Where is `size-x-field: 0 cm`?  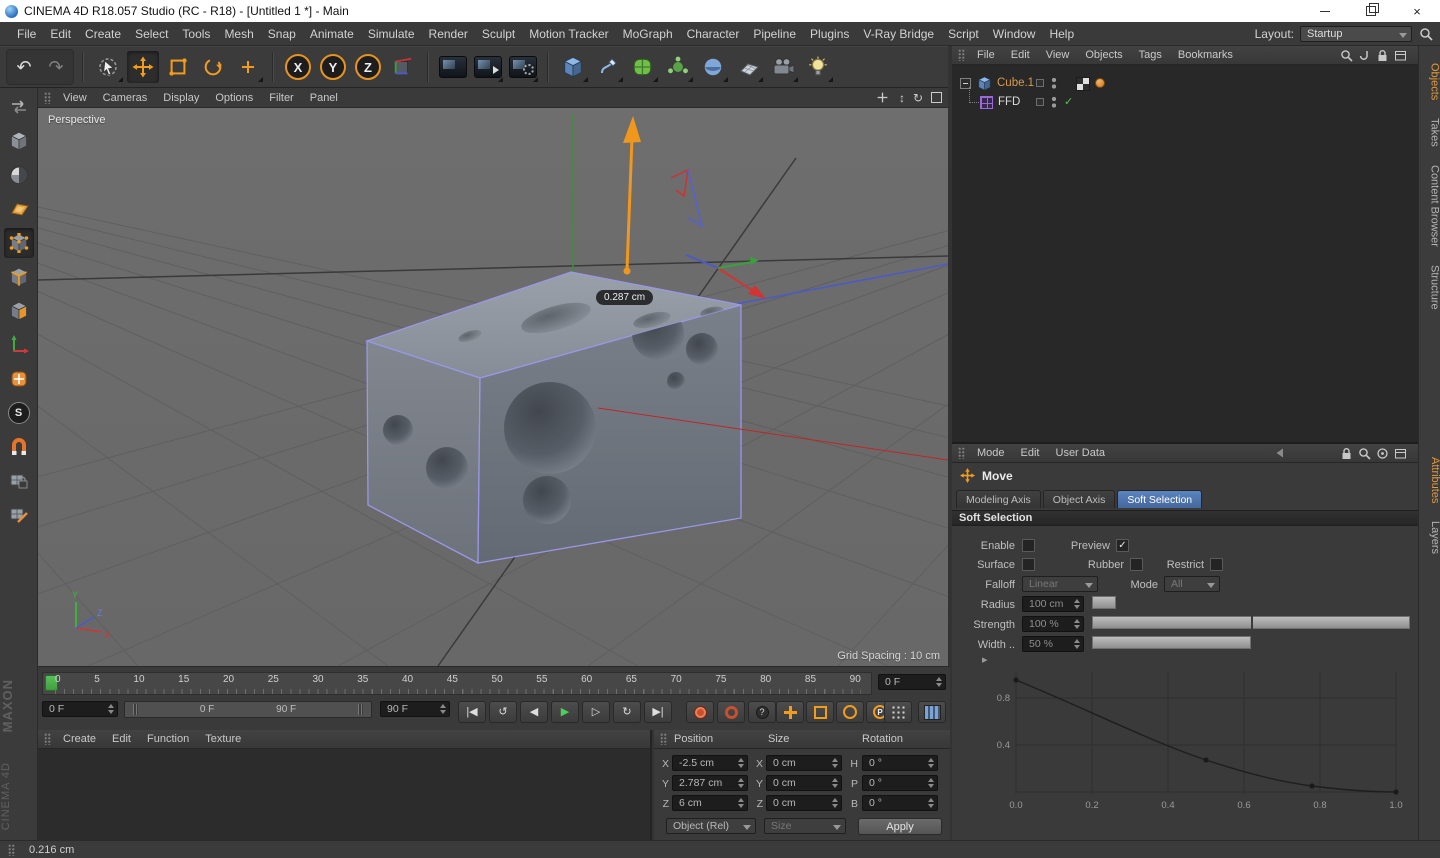
size-x-field: 0 cm is located at coordinates (804, 763).